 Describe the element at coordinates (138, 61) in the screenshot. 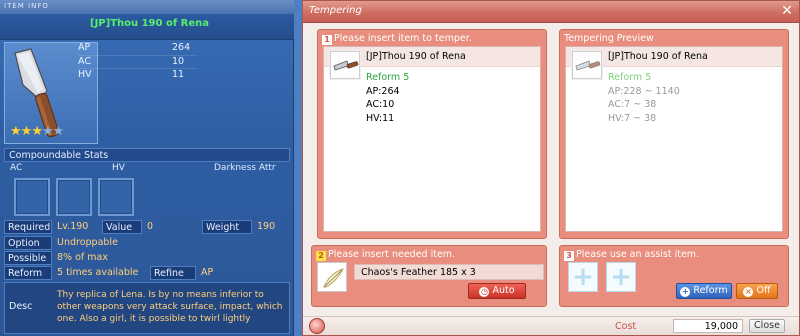

I see `item-stats: AP 264 AC 10 HV 11` at that location.